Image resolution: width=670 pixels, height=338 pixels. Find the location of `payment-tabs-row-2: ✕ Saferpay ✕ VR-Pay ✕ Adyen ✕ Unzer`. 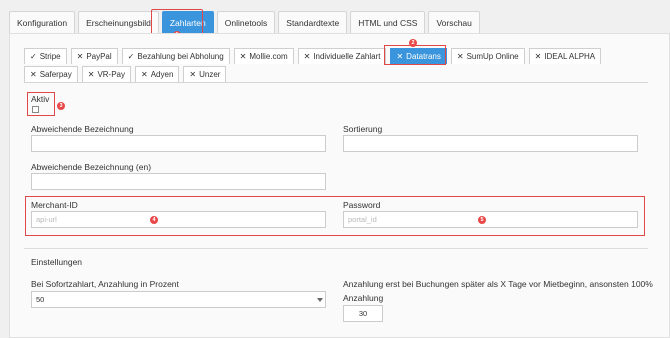

payment-tabs-row-2: ✕ Saferpay ✕ VR-Pay ✕ Adyen ✕ Unzer is located at coordinates (127, 74).